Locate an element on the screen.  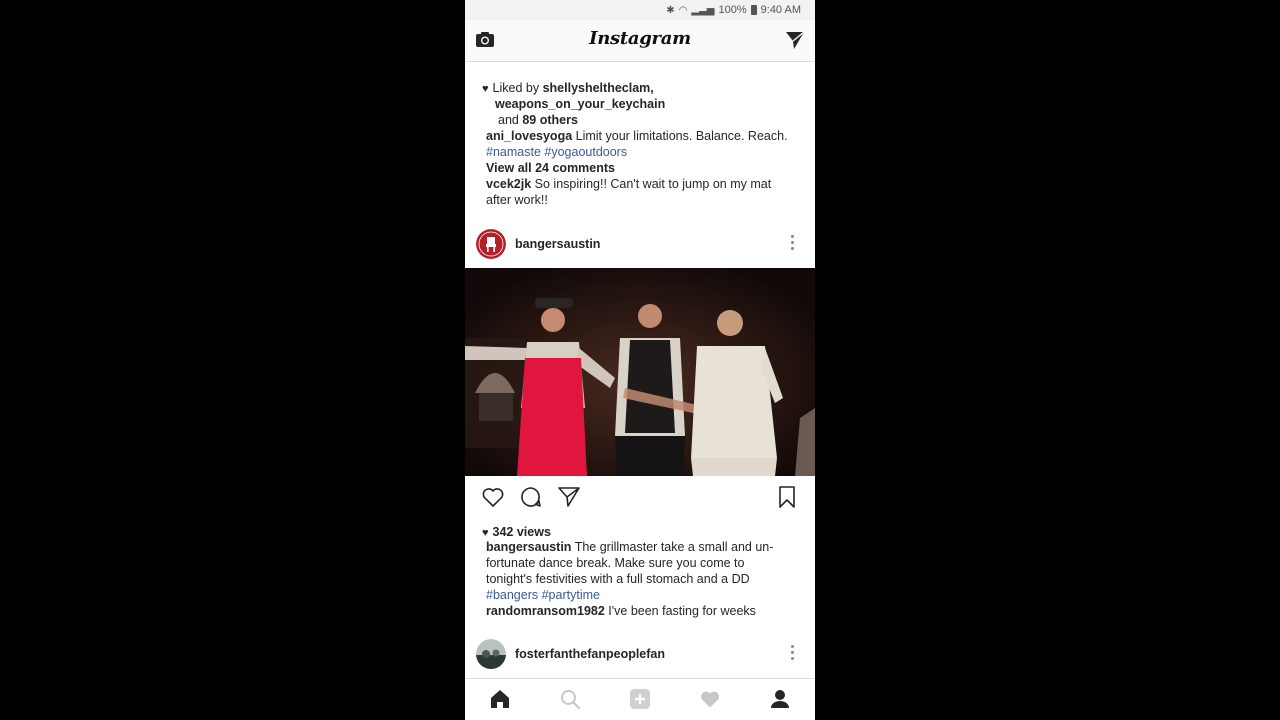
nav-home-button is located at coordinates (500, 699).